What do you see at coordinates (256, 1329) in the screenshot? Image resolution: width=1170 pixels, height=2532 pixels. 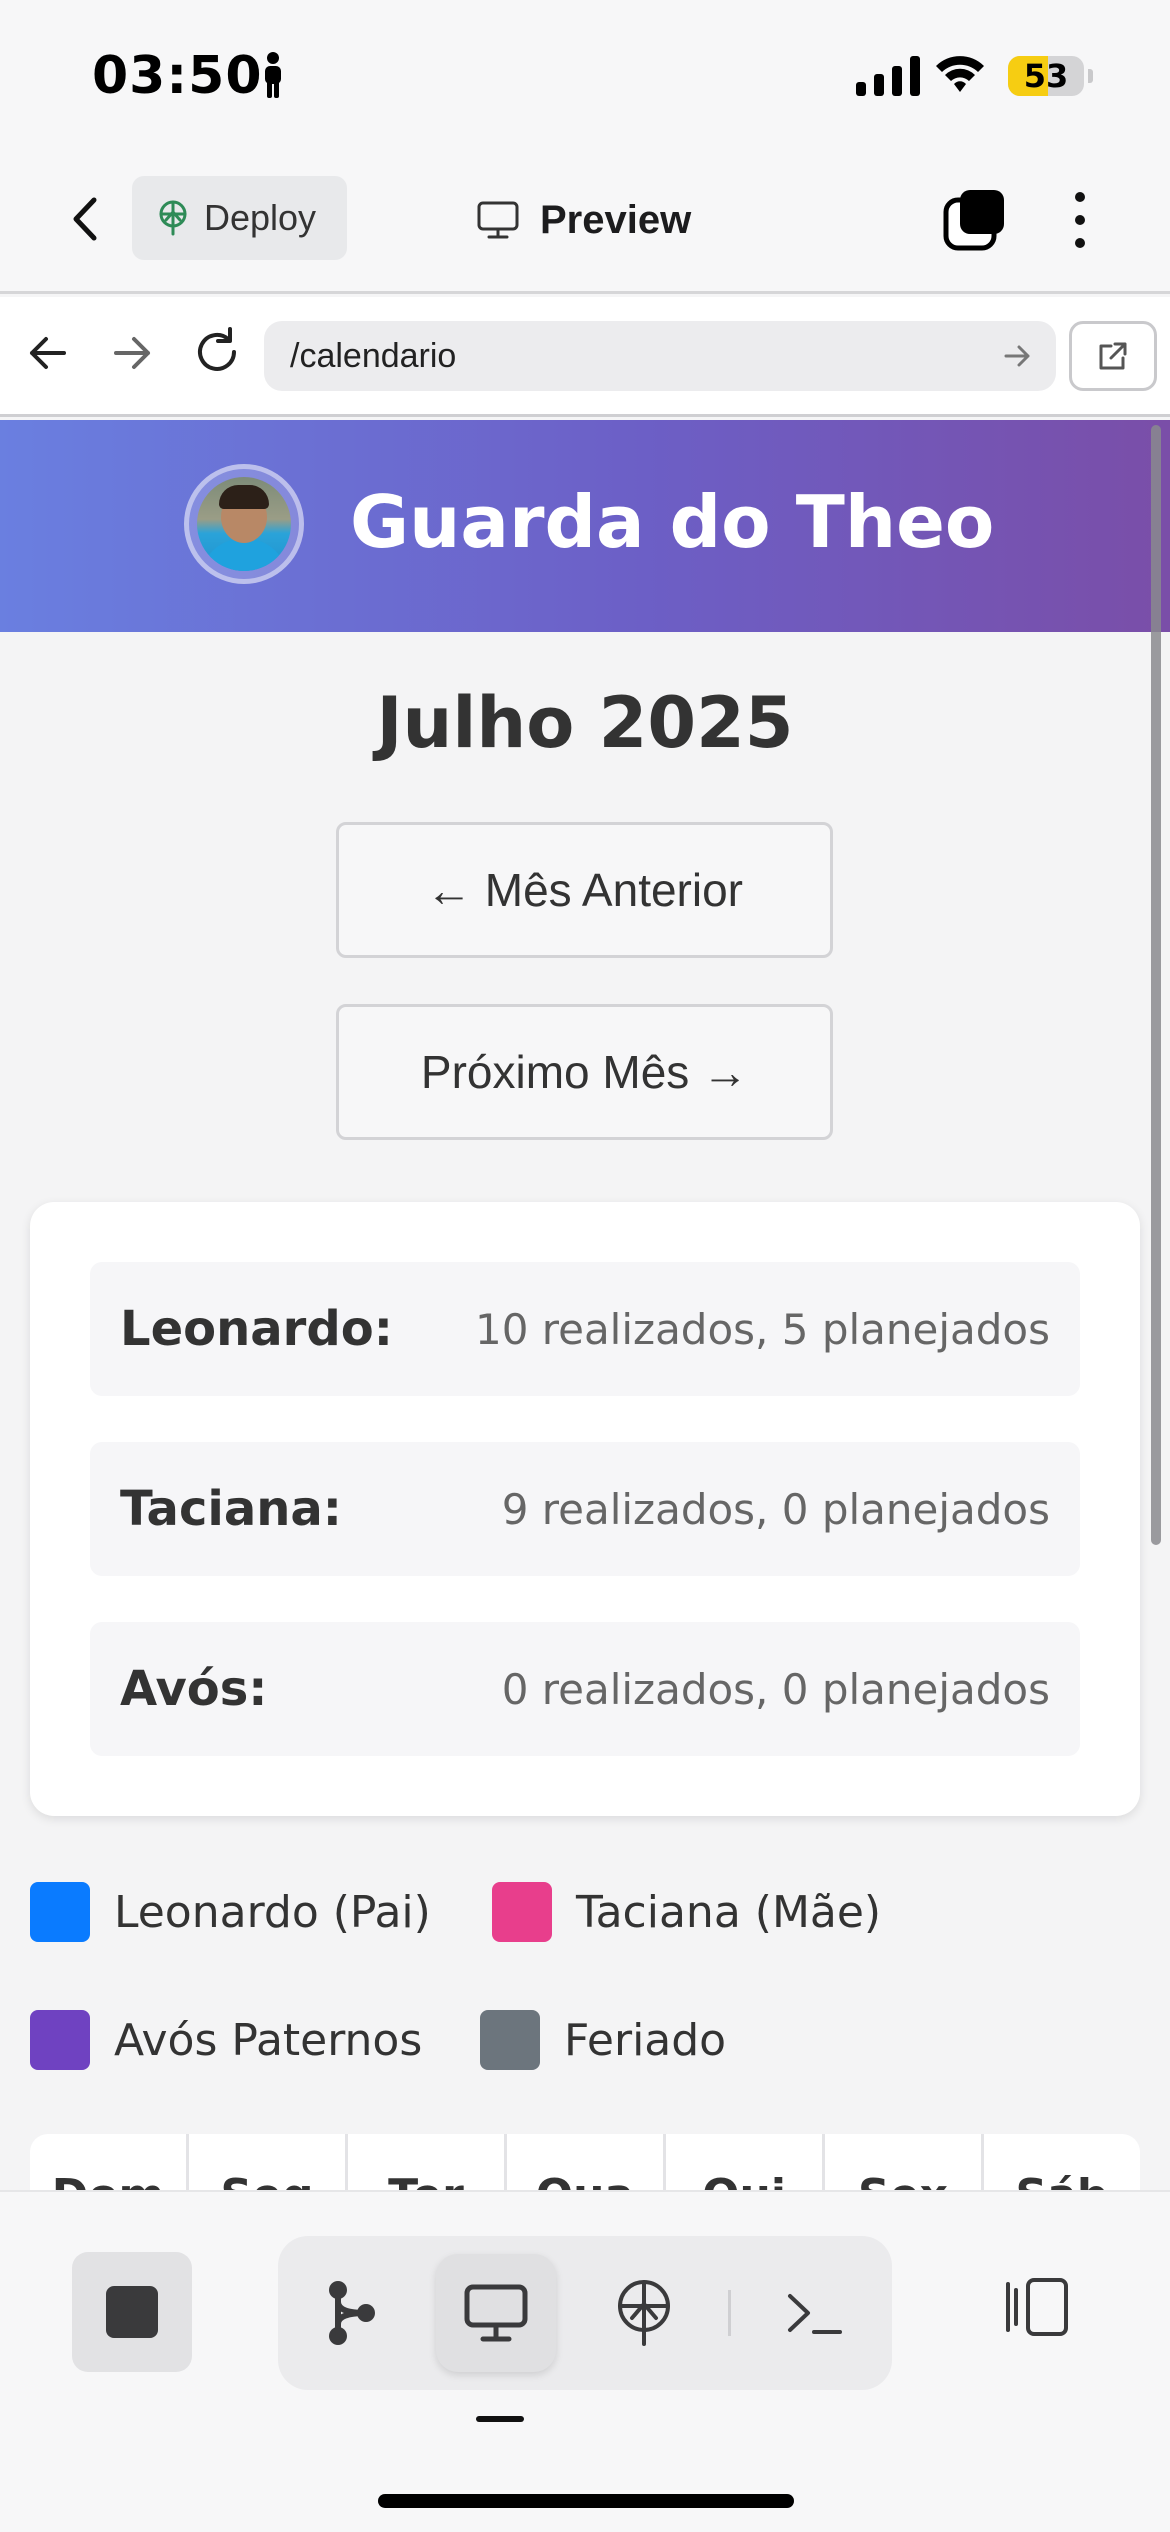 I see `summary-name: Leonardo:` at bounding box center [256, 1329].